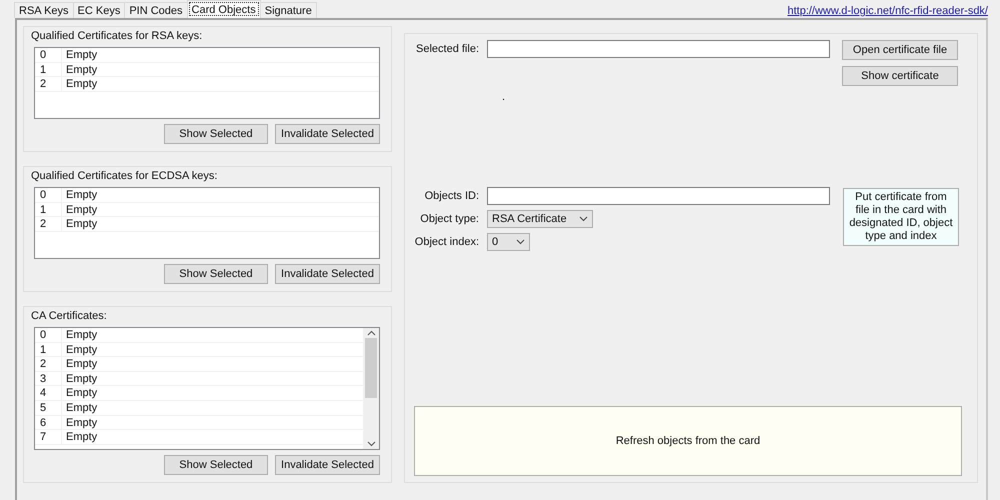 The height and width of the screenshot is (500, 1000). What do you see at coordinates (371, 444) in the screenshot?
I see `scroll-down-icon` at bounding box center [371, 444].